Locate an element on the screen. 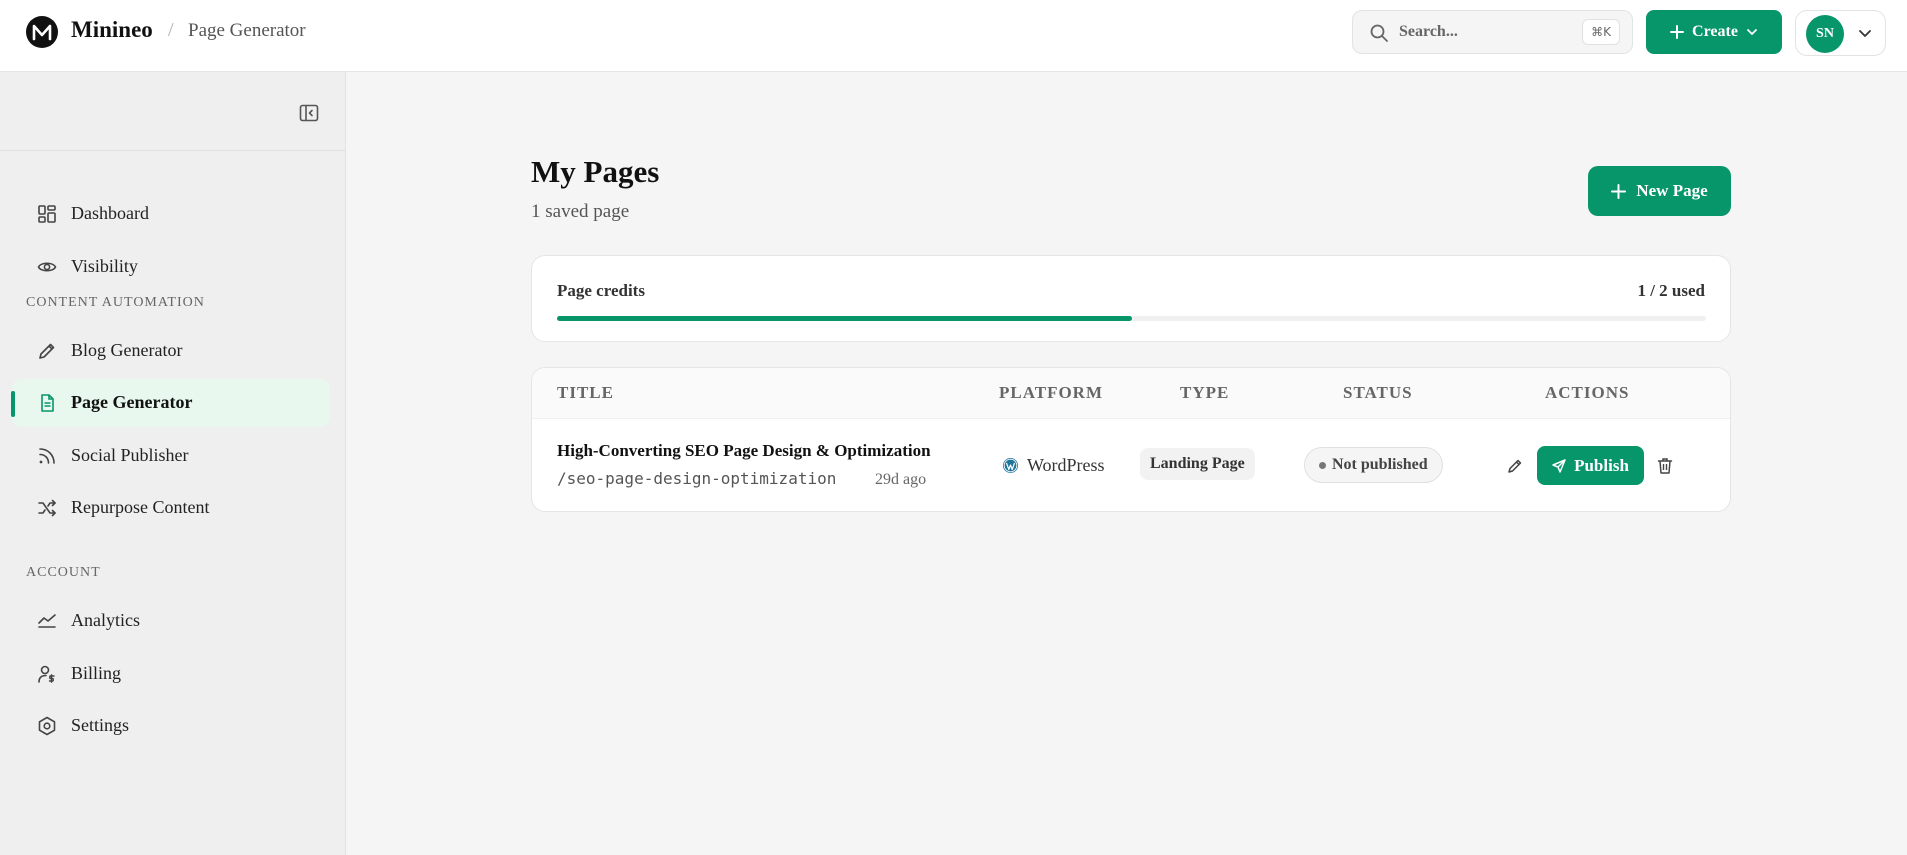  sidebar-item-repurpose-content: Repurpose Content is located at coordinates (171, 508).